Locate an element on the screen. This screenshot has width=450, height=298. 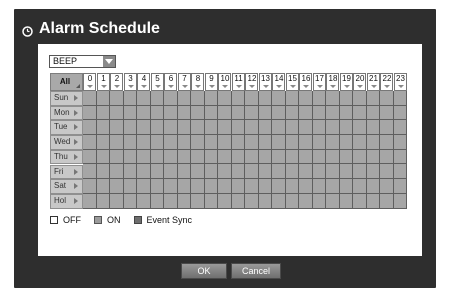
select-all-button: All is located at coordinates (66, 82).